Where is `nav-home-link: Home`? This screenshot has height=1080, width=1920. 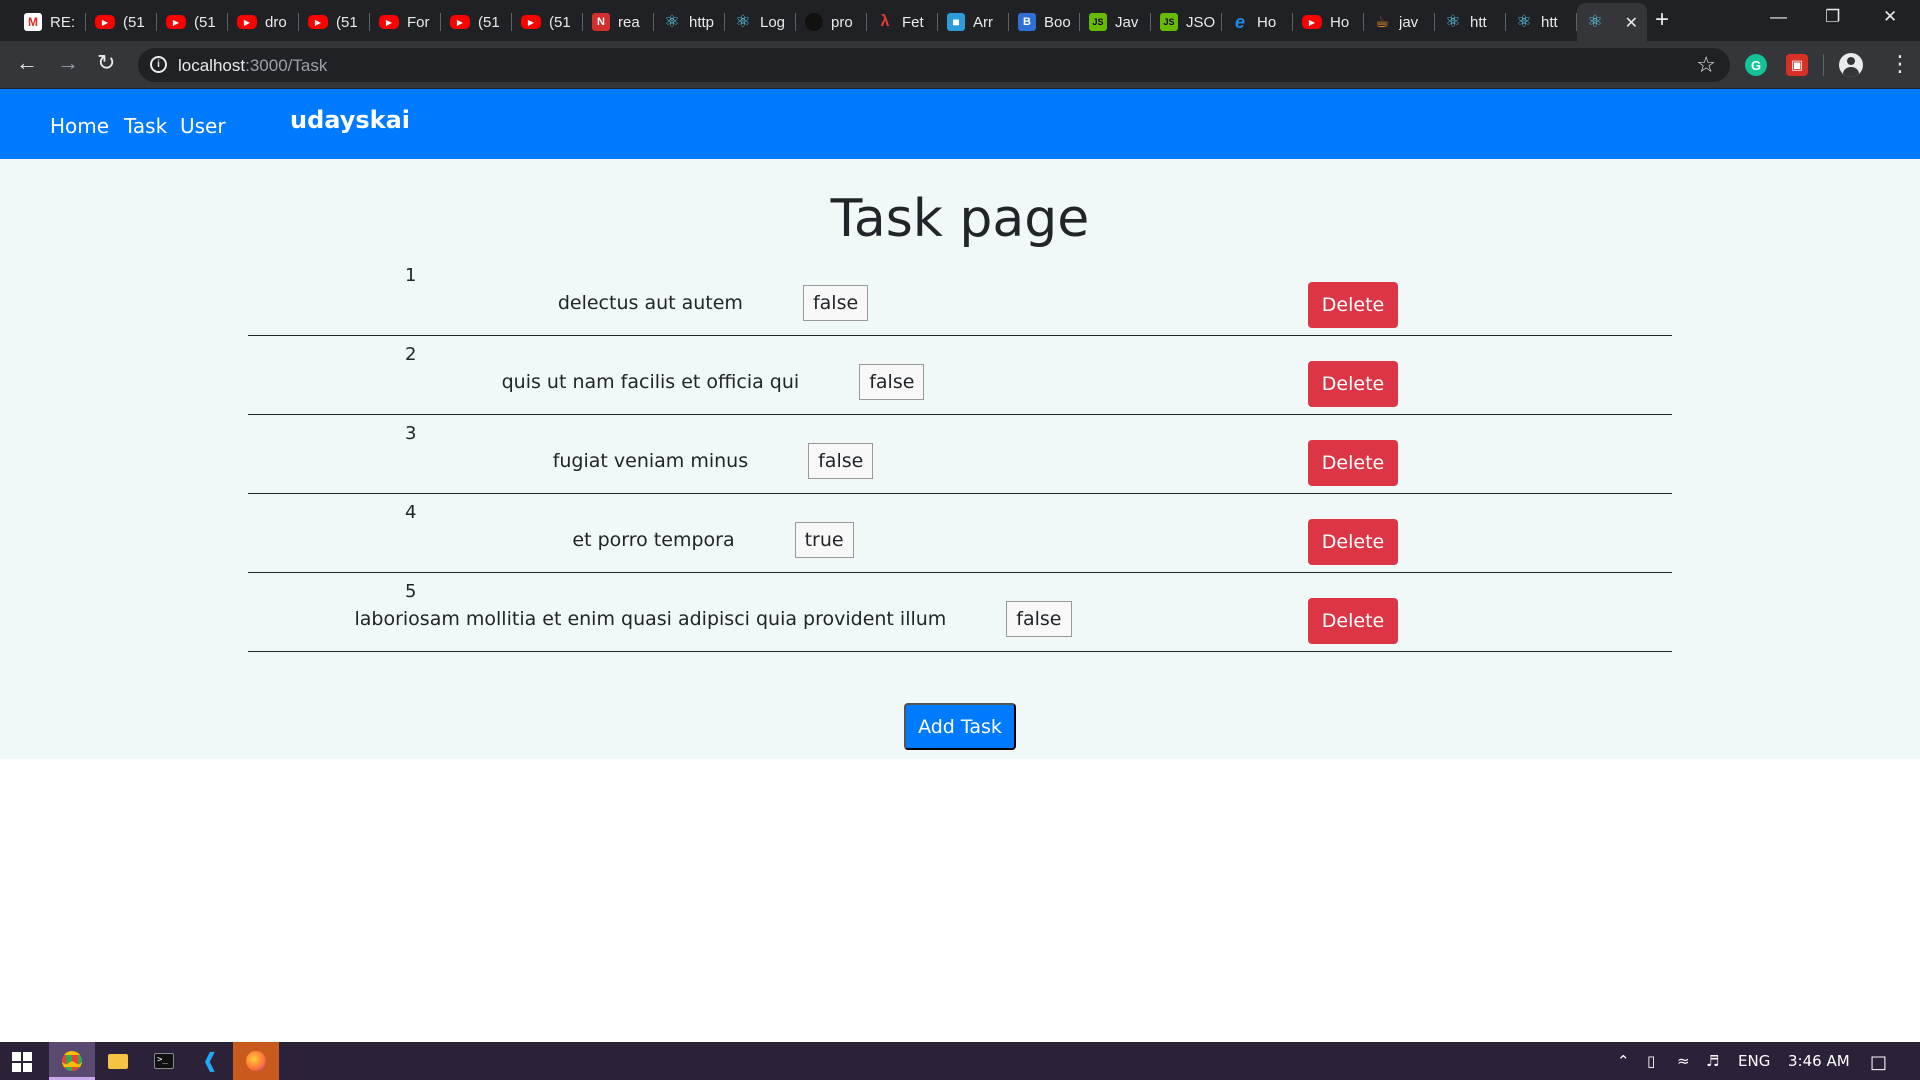 nav-home-link: Home is located at coordinates (79, 126).